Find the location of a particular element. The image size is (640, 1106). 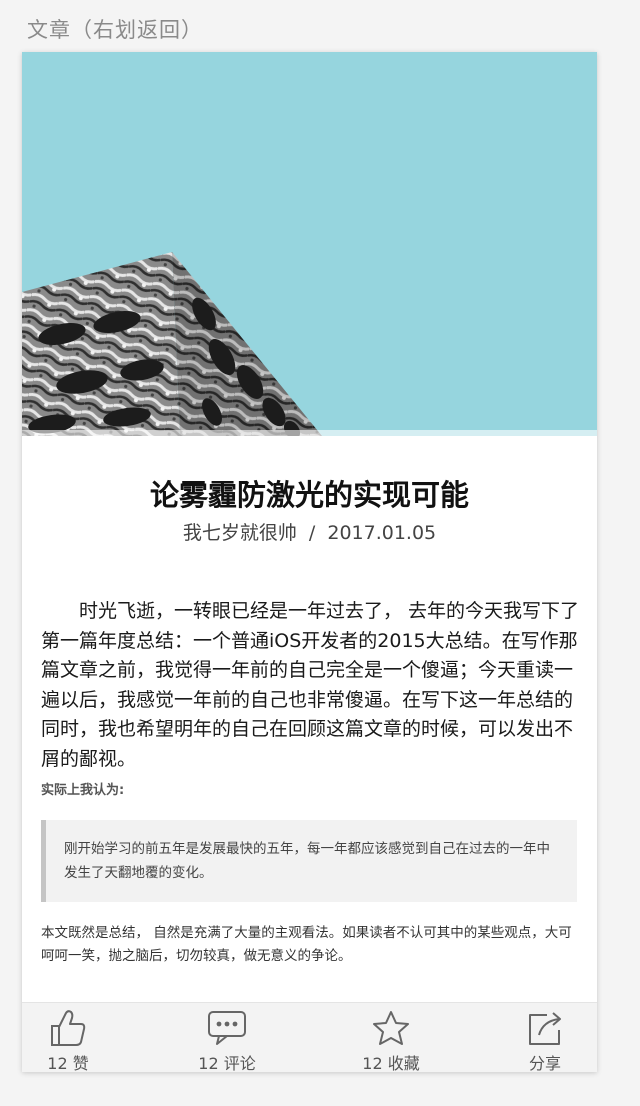

article-date: 2017.01.05 is located at coordinates (382, 533).